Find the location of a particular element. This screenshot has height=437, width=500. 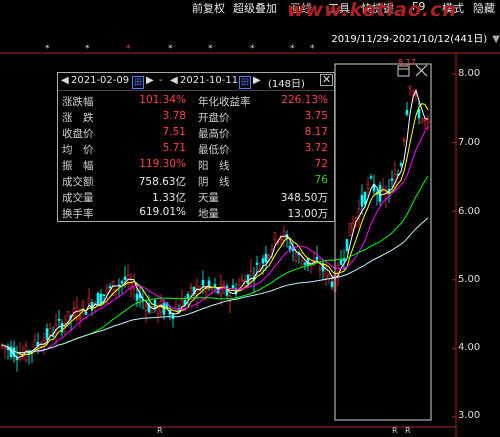

panel-icon is located at coordinates (403, 71).